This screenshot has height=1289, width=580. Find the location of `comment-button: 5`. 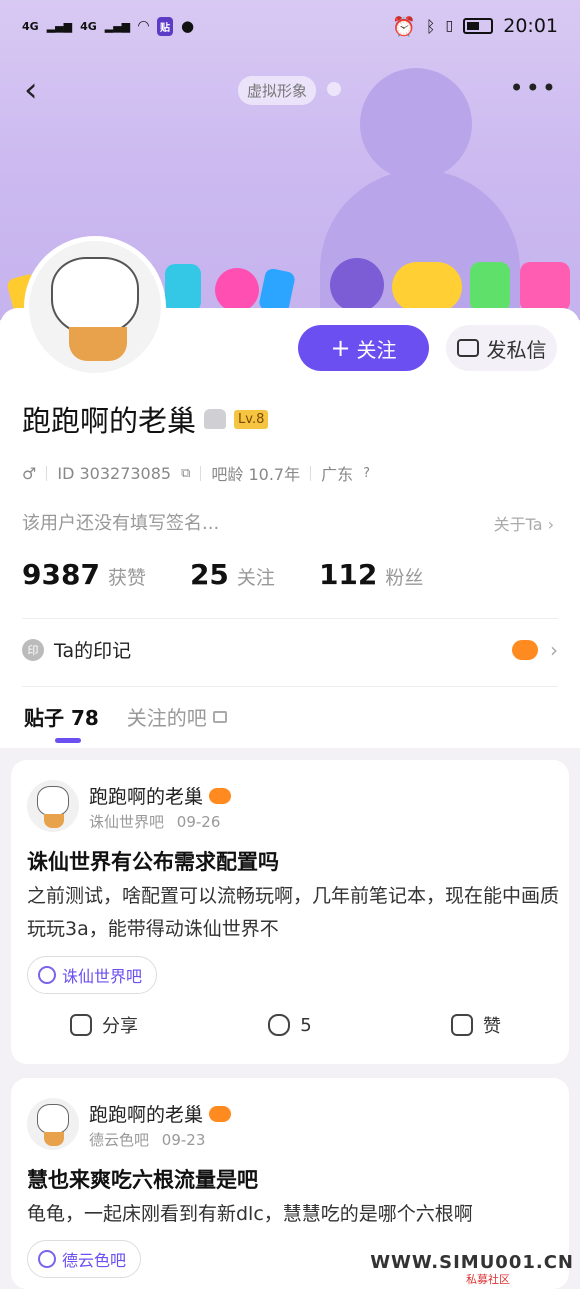

comment-button: 5 is located at coordinates (290, 1025).